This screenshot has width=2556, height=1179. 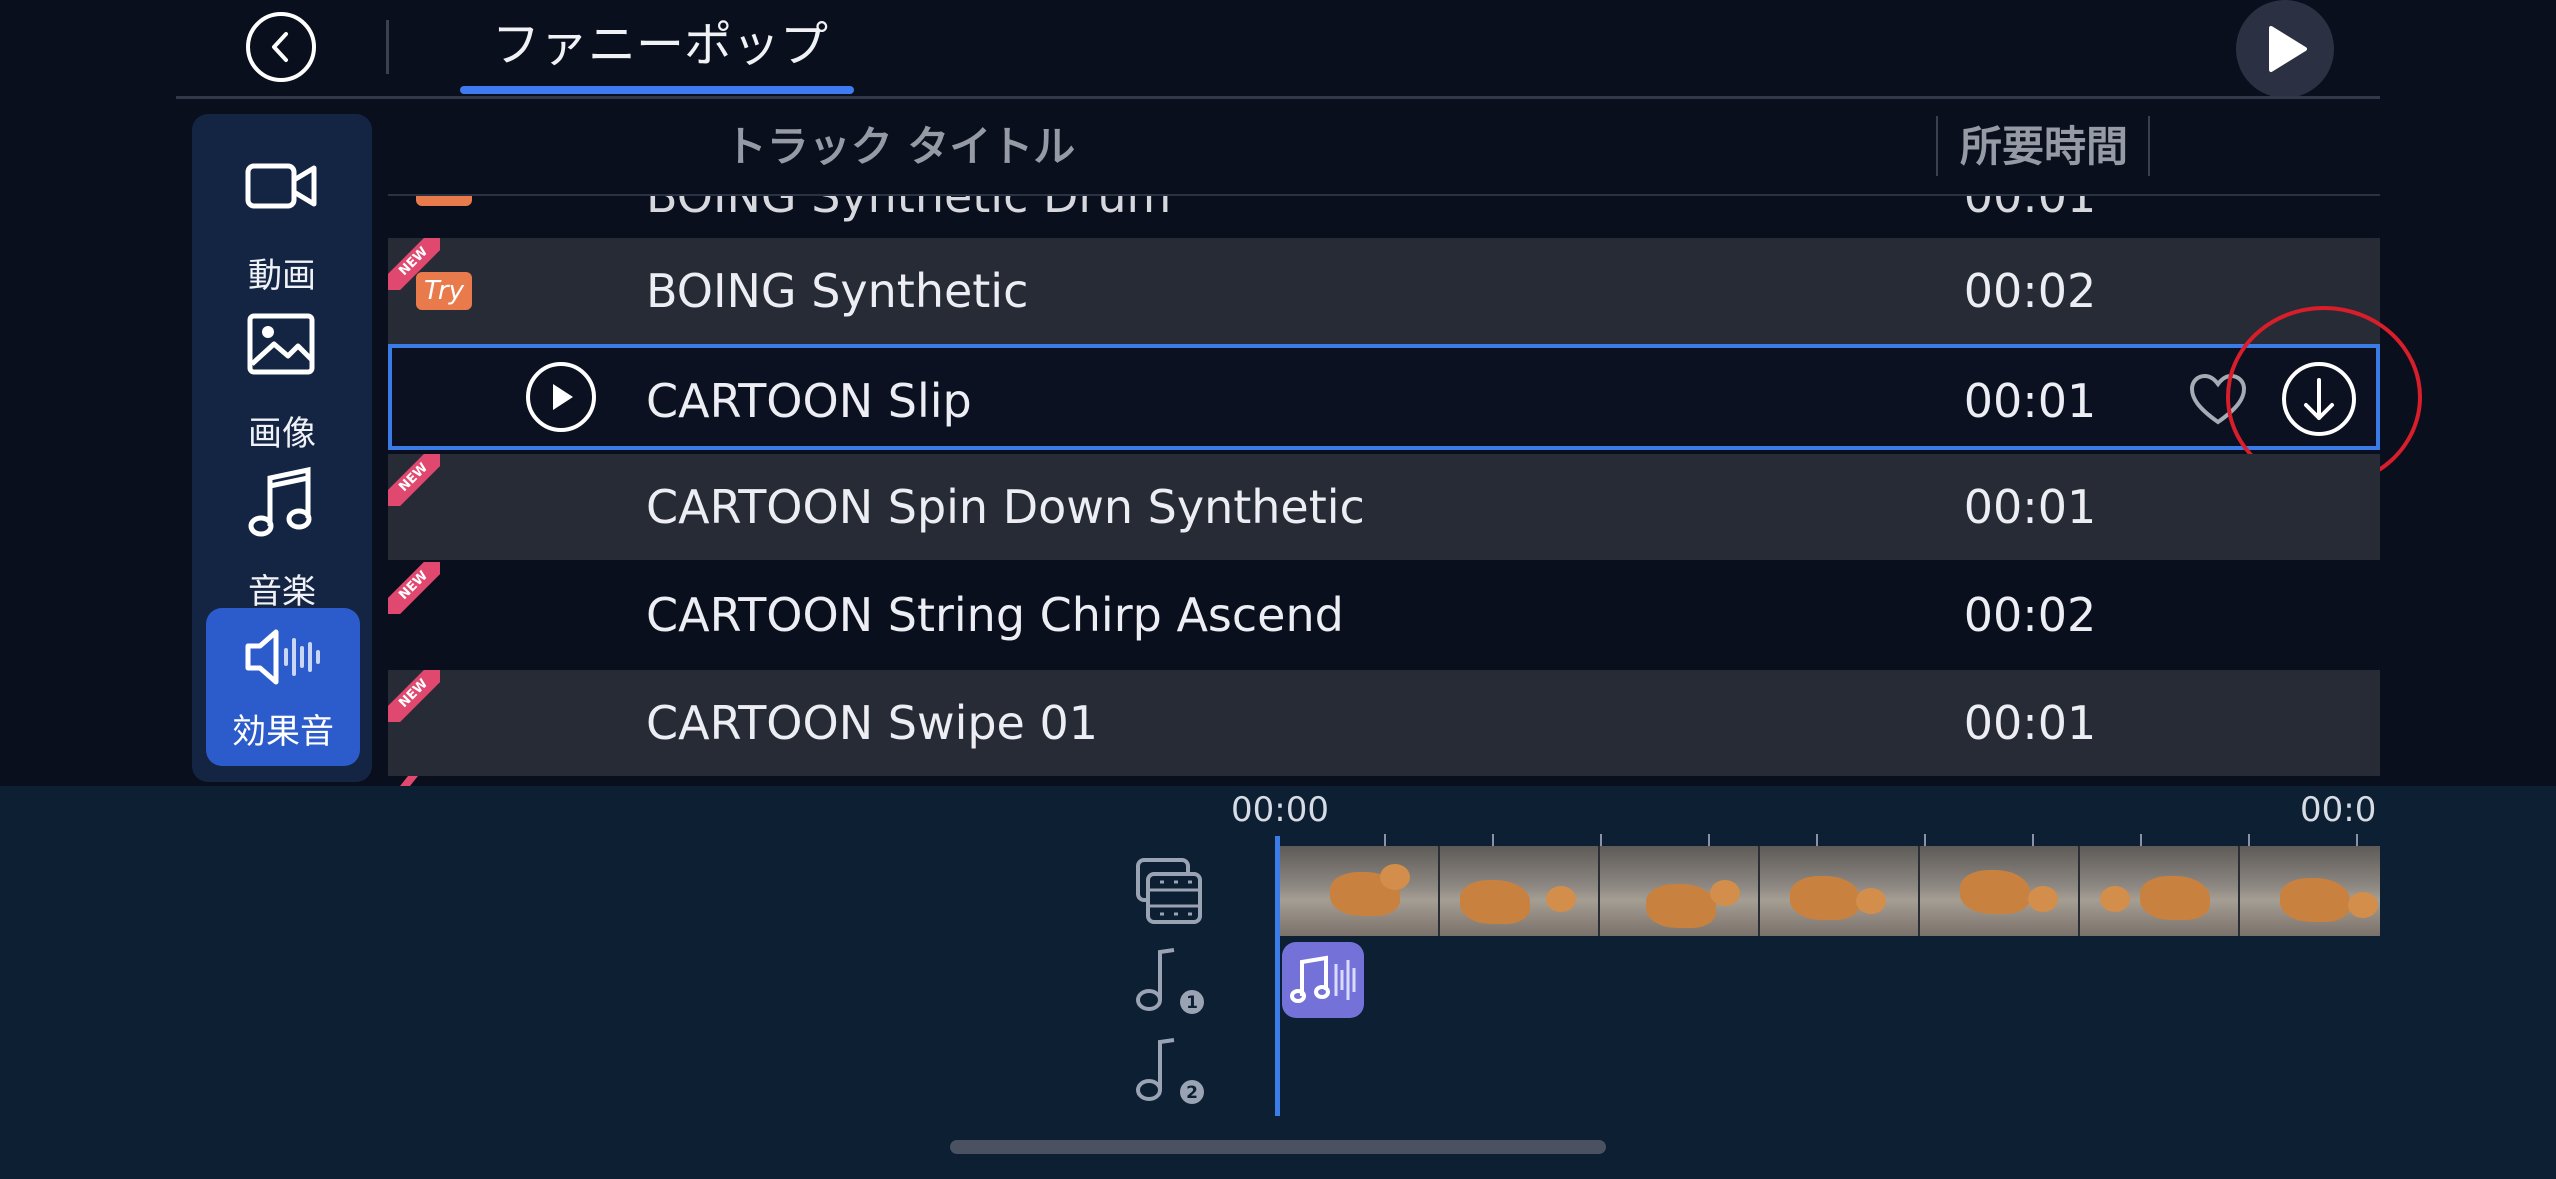 I want to click on track-title: BOING Synthetic Drum, so click(x=909, y=209).